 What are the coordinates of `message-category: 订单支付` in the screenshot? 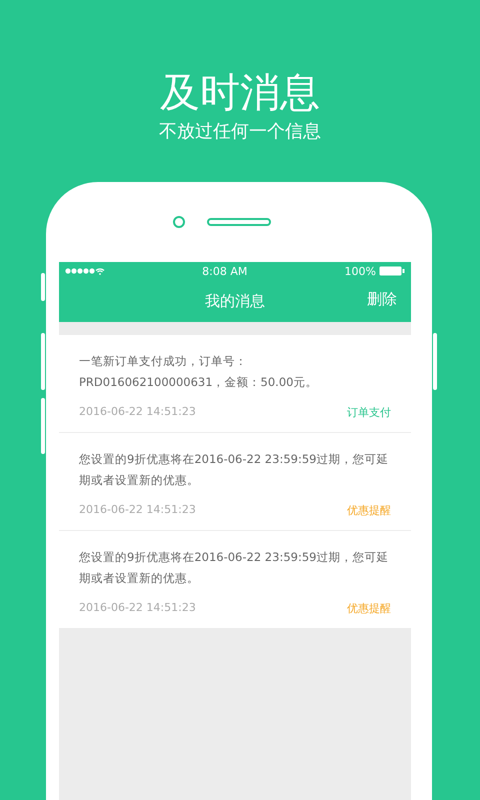 It's located at (369, 412).